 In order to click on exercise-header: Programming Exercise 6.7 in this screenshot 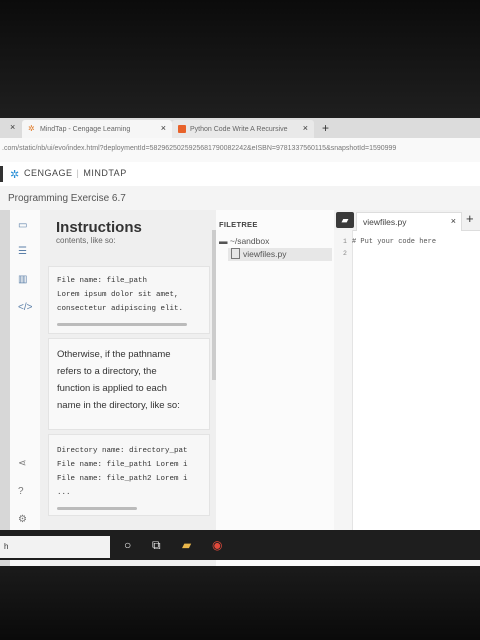, I will do `click(240, 198)`.